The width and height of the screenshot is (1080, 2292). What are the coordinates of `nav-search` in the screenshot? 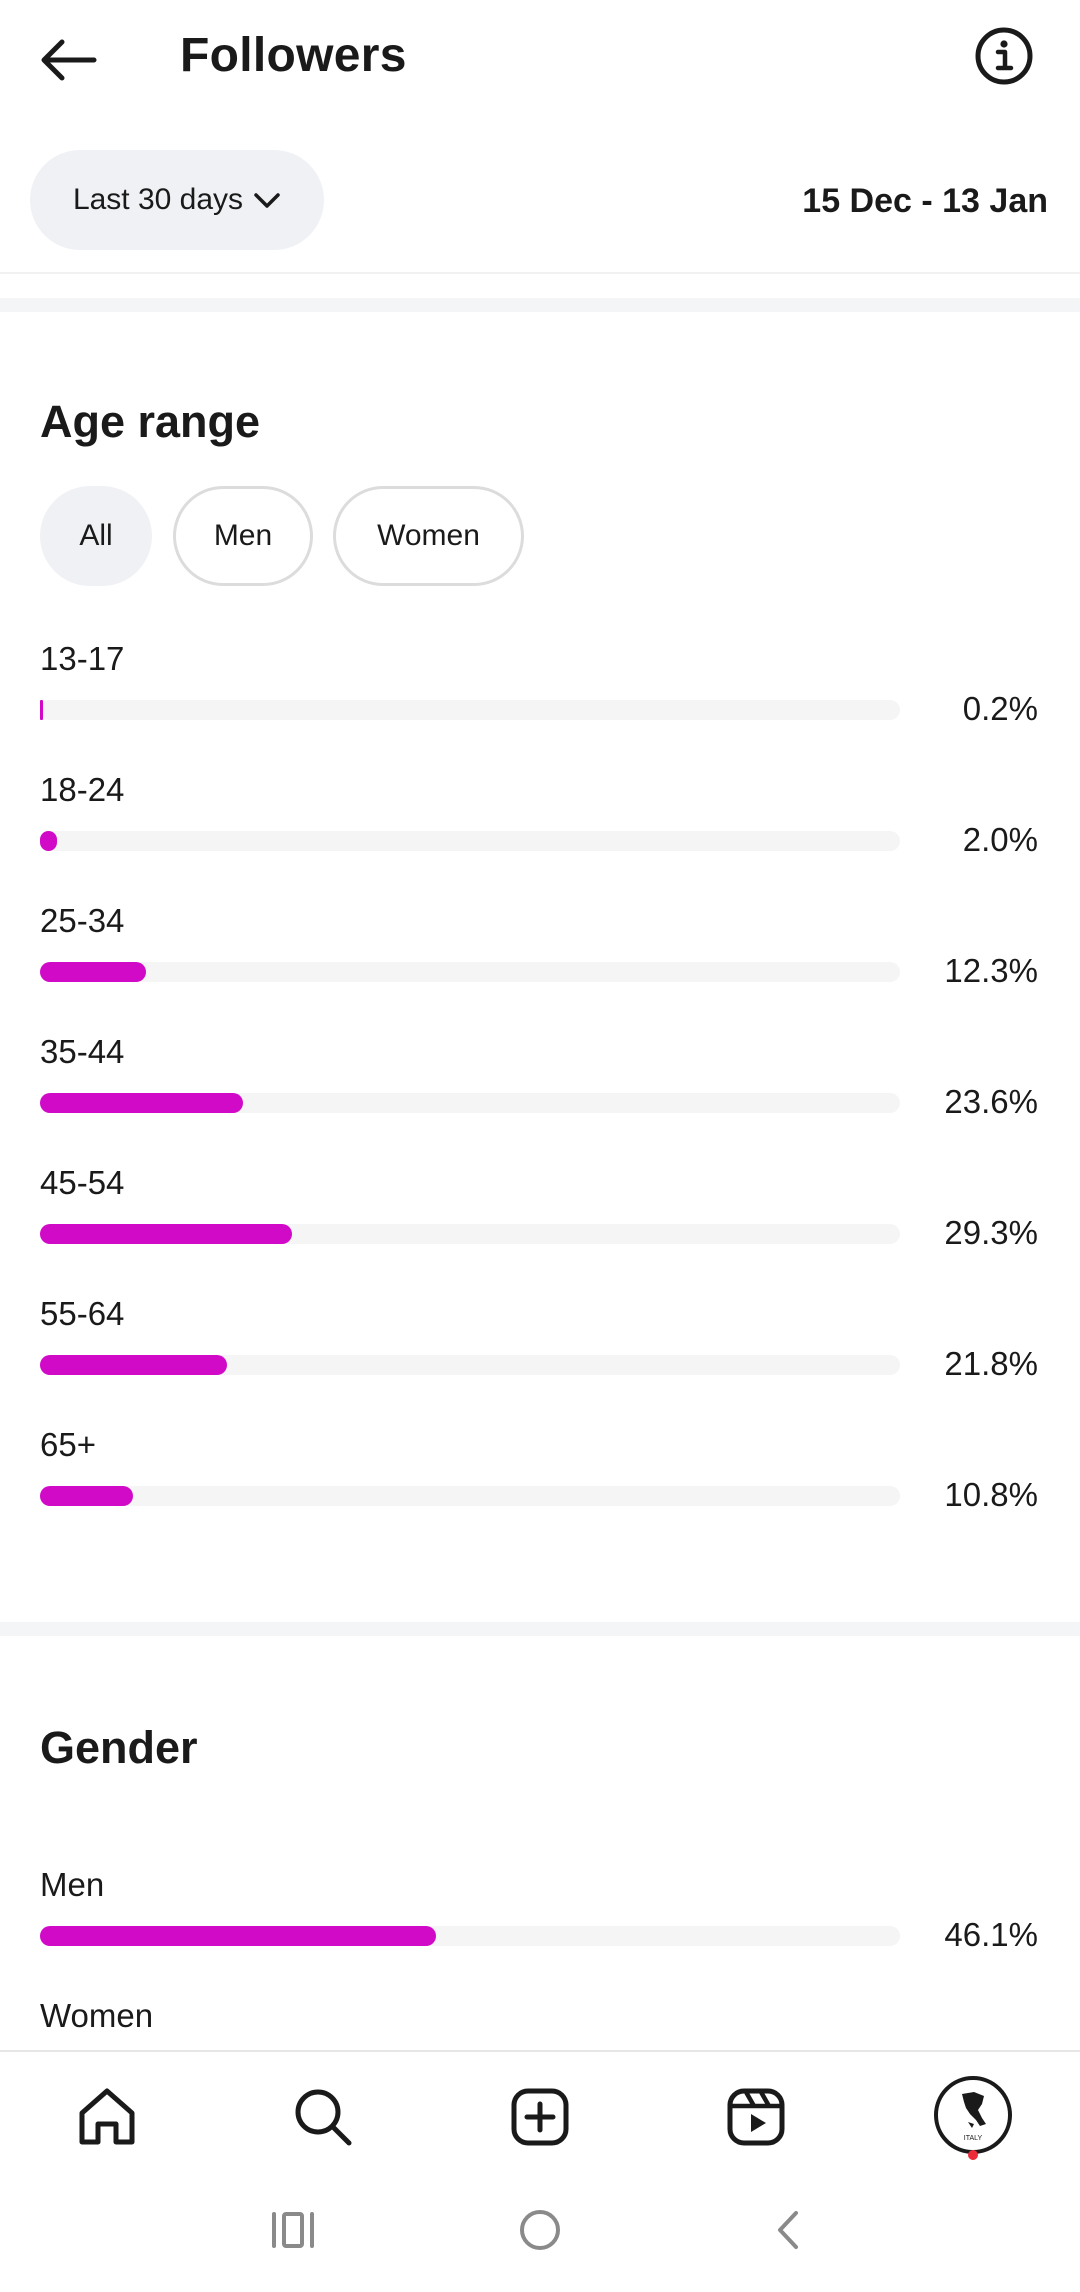 It's located at (323, 2117).